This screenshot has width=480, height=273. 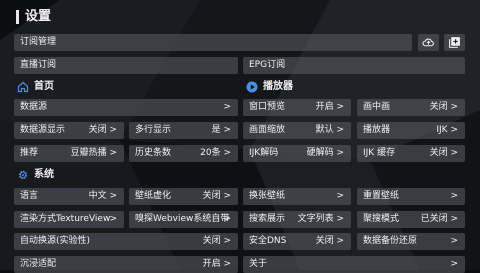 What do you see at coordinates (38, 264) in the screenshot?
I see `row-label: 沉浸适配` at bounding box center [38, 264].